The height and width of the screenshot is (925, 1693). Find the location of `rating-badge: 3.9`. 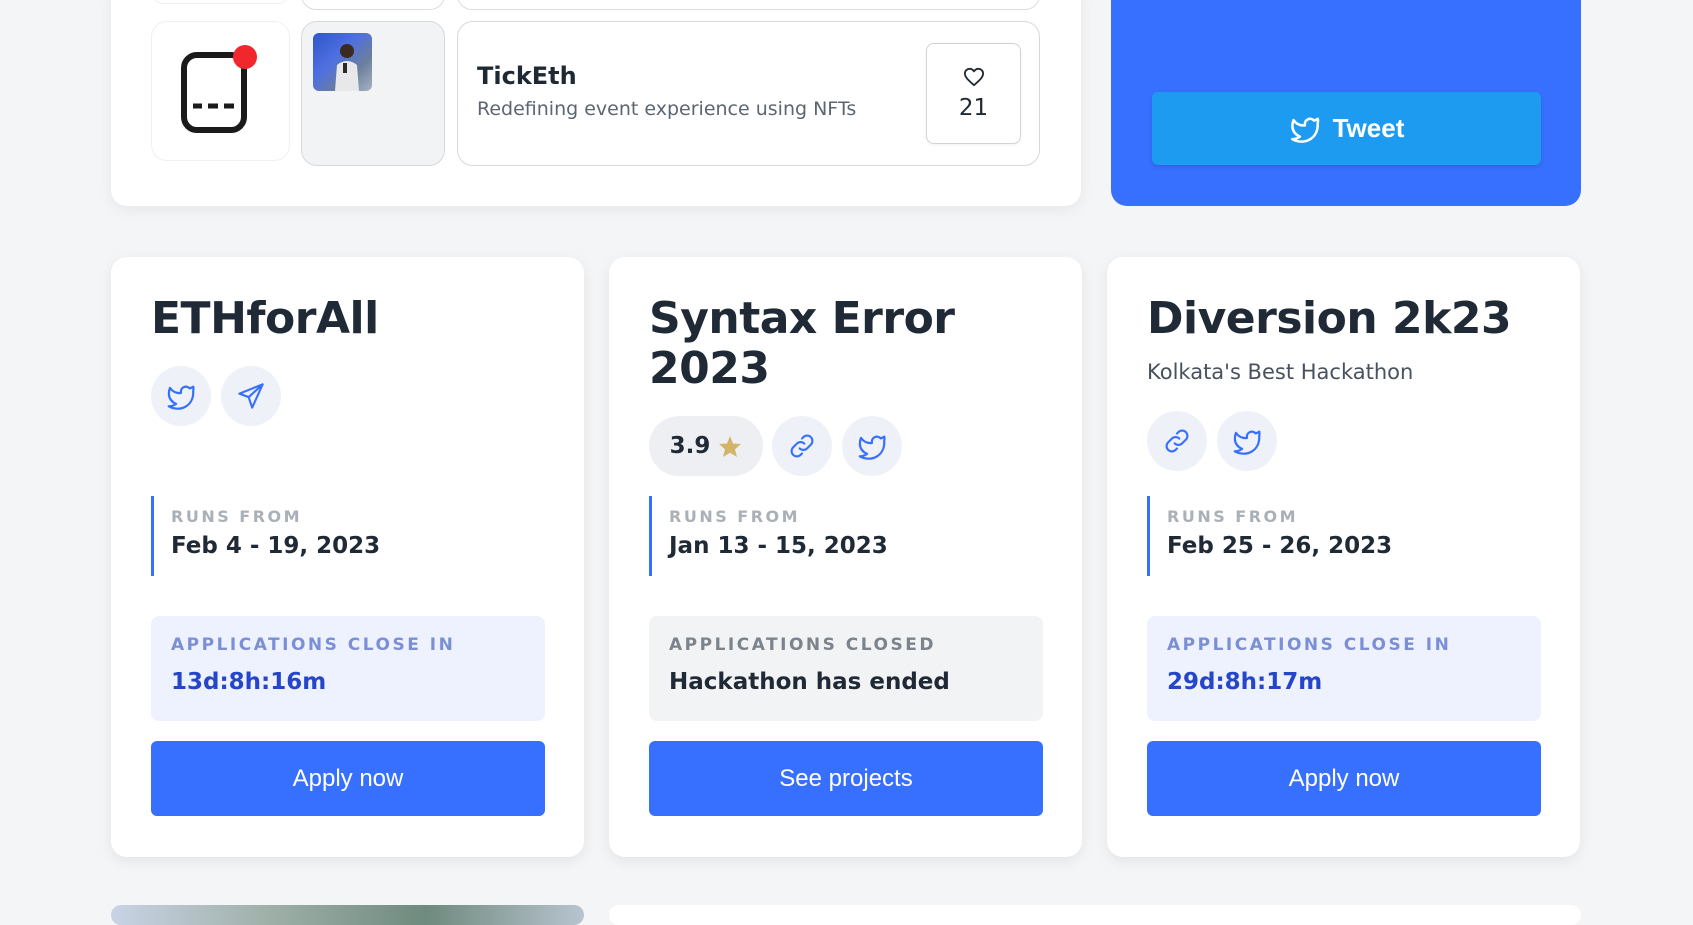

rating-badge: 3.9 is located at coordinates (706, 446).